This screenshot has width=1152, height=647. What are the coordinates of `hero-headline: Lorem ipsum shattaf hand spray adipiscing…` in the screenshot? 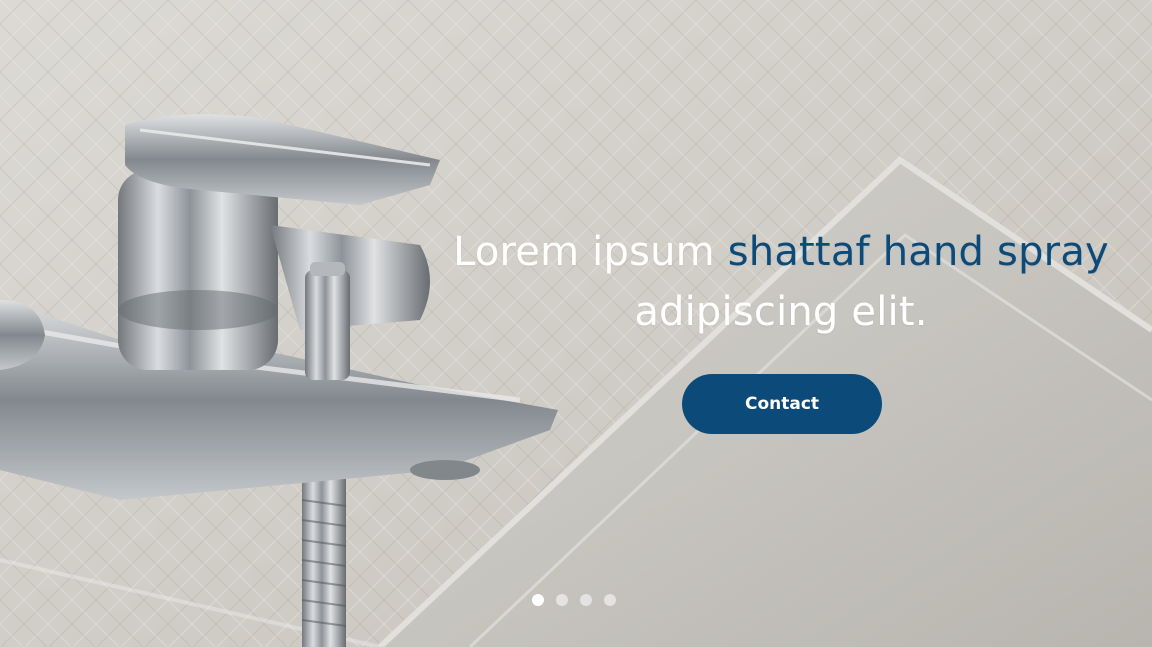 It's located at (781, 282).